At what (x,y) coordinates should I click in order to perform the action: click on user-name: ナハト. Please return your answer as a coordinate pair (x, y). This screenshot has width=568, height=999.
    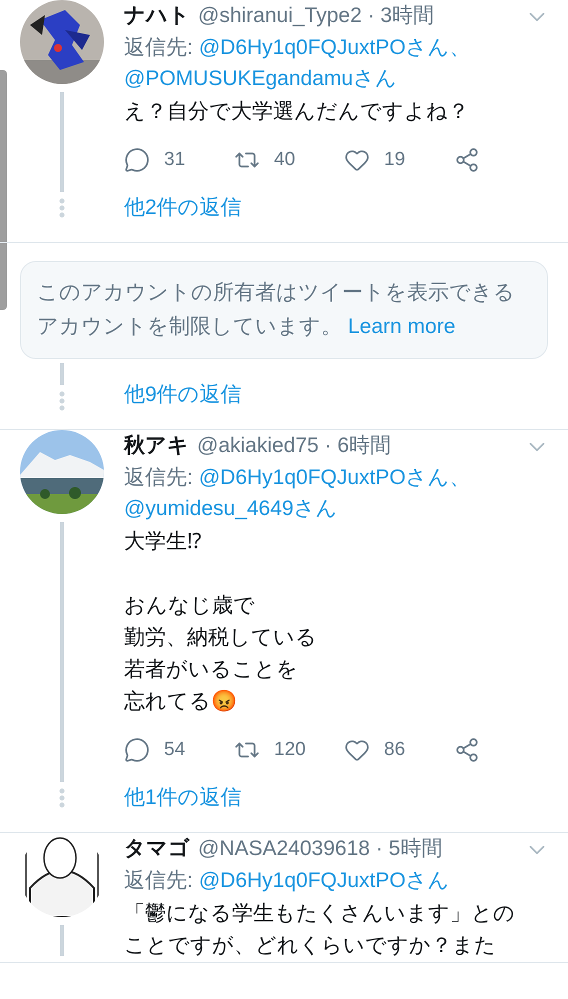
    Looking at the image, I should click on (157, 16).